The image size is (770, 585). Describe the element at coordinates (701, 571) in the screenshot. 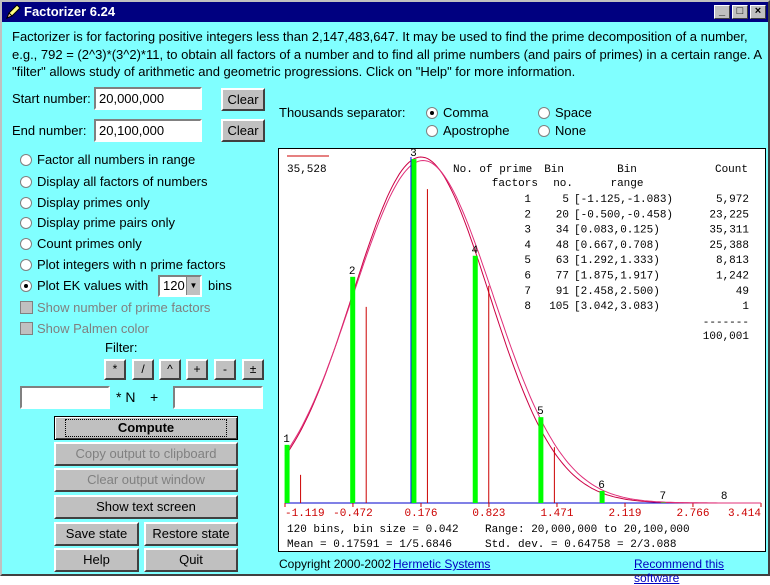

I see `recommend-link: Recommend this software` at that location.